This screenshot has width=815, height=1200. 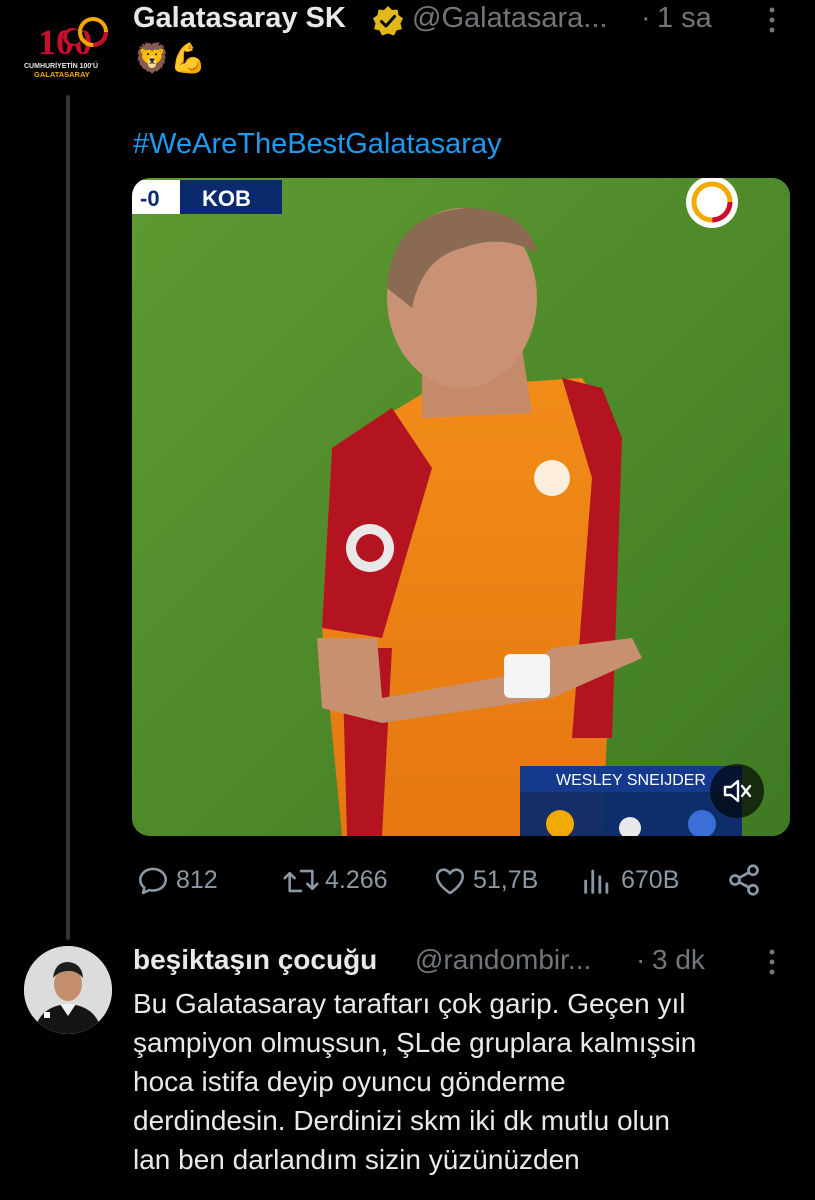 I want to click on reply-time: 3 dk, so click(x=678, y=960).